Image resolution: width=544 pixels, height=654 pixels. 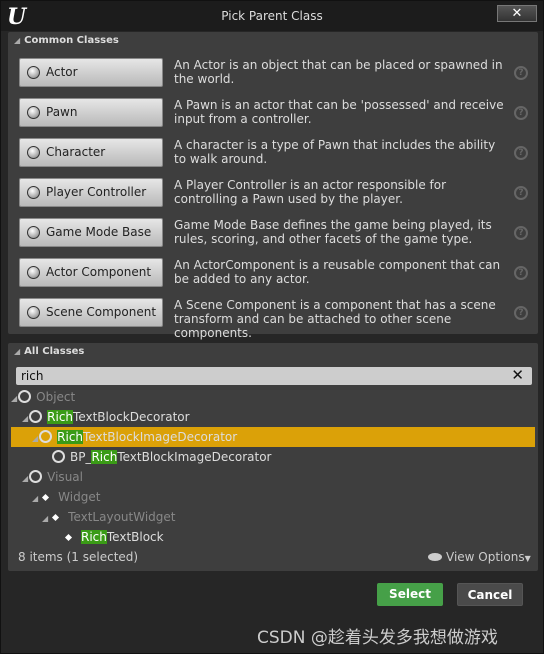 I want to click on dialog-title: Pick Parent Class, so click(x=272, y=16).